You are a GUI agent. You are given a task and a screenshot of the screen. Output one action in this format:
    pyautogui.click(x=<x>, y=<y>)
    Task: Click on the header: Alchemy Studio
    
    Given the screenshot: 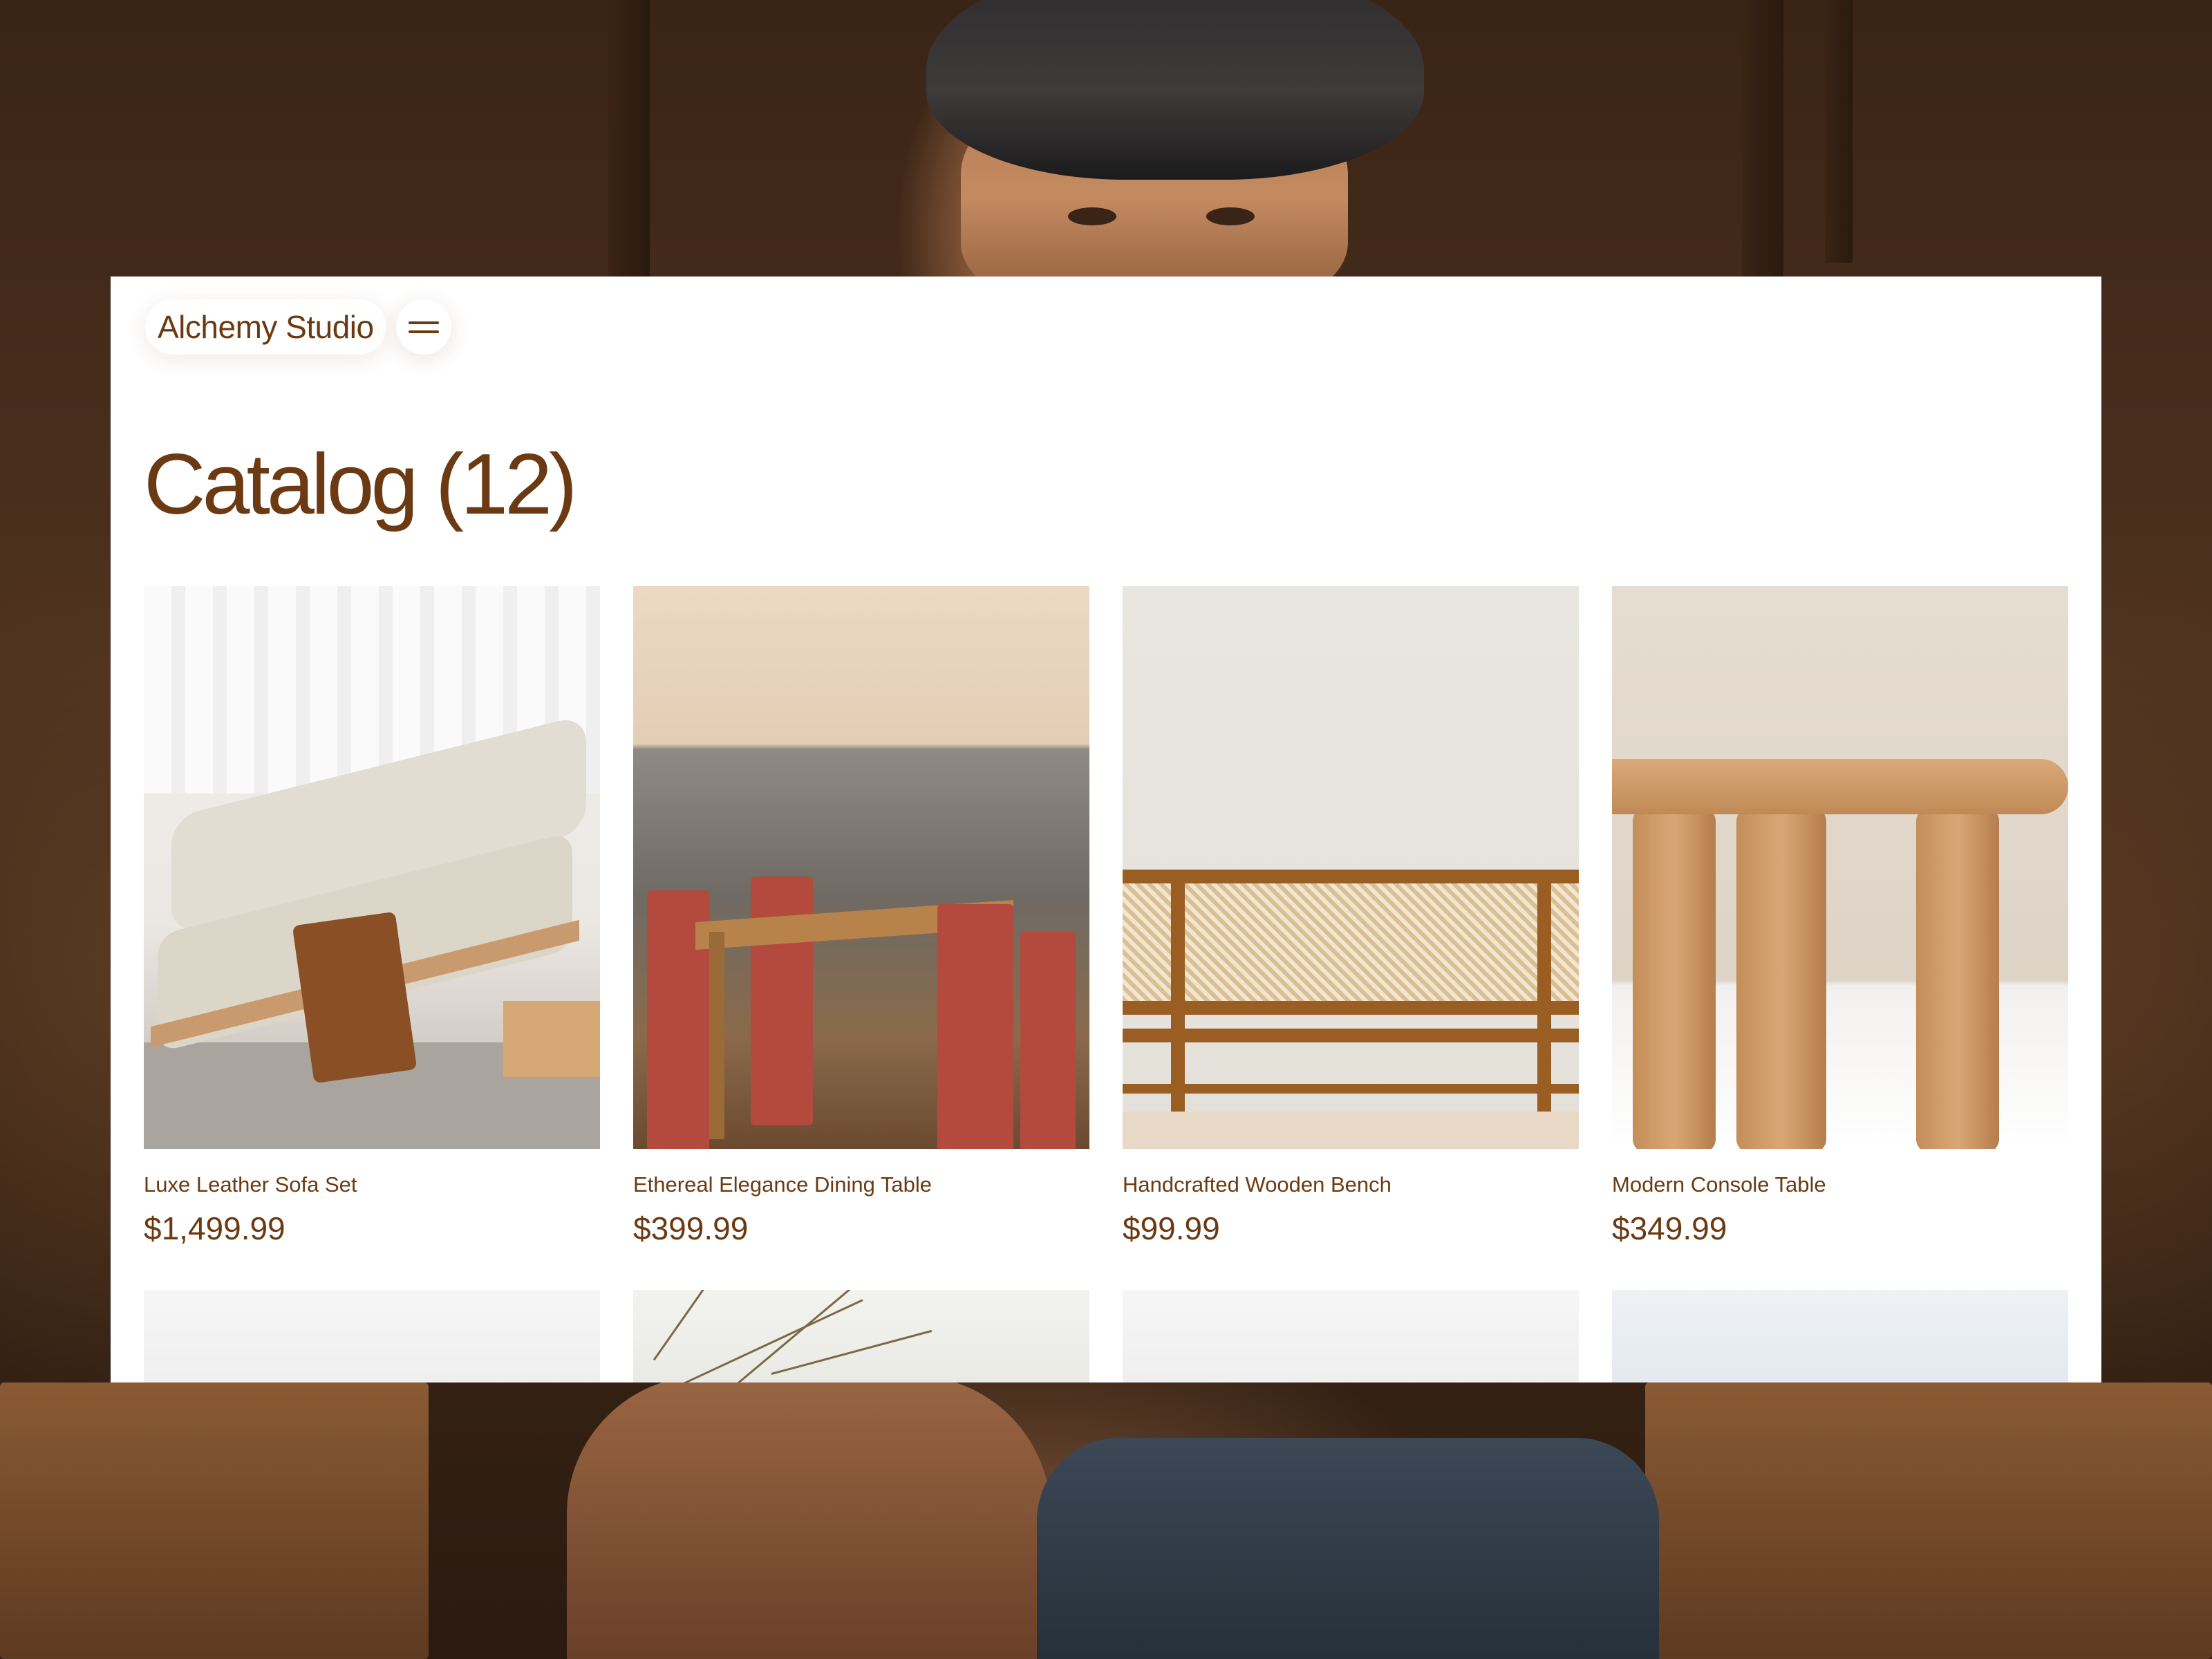 What is the action you would take?
    pyautogui.click(x=298, y=327)
    